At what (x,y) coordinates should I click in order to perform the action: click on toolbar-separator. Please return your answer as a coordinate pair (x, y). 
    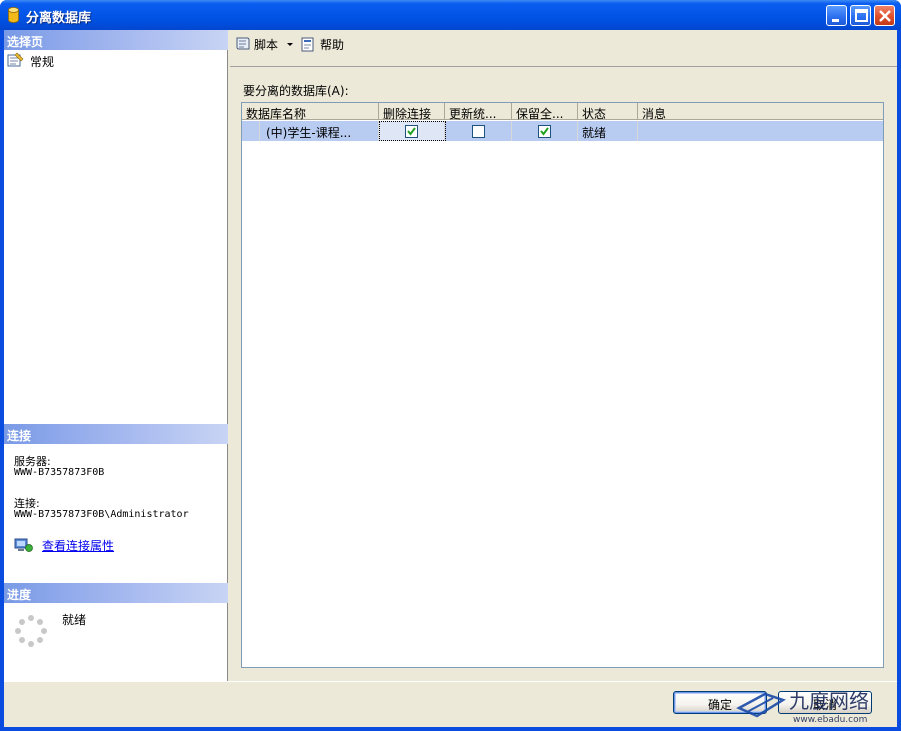
    Looking at the image, I should click on (563, 66).